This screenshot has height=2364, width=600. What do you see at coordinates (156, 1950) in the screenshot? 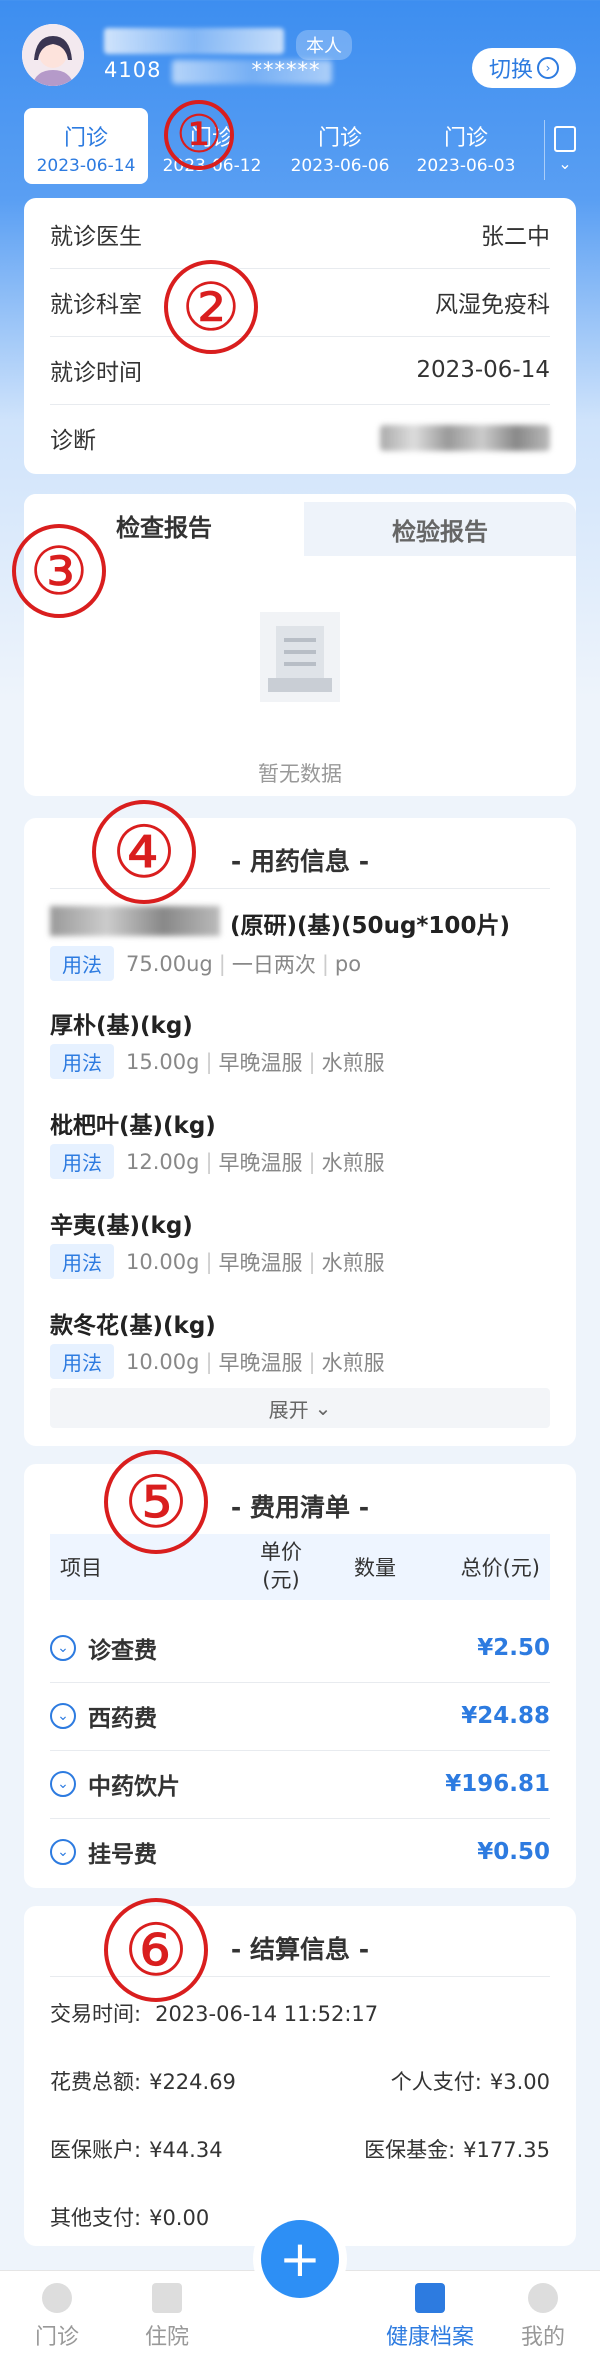
I see `annotation-6: ⑥` at bounding box center [156, 1950].